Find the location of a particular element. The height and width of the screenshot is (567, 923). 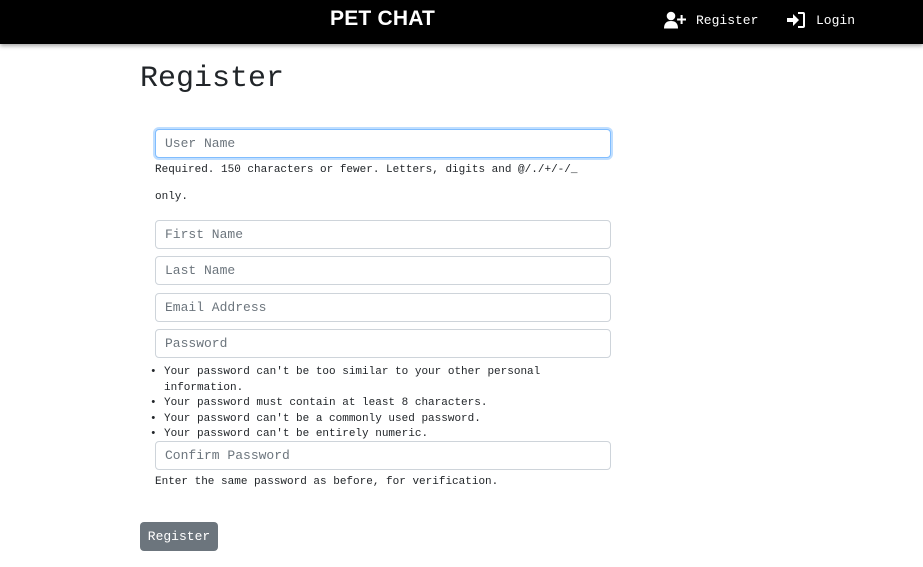

email-input is located at coordinates (383, 307).